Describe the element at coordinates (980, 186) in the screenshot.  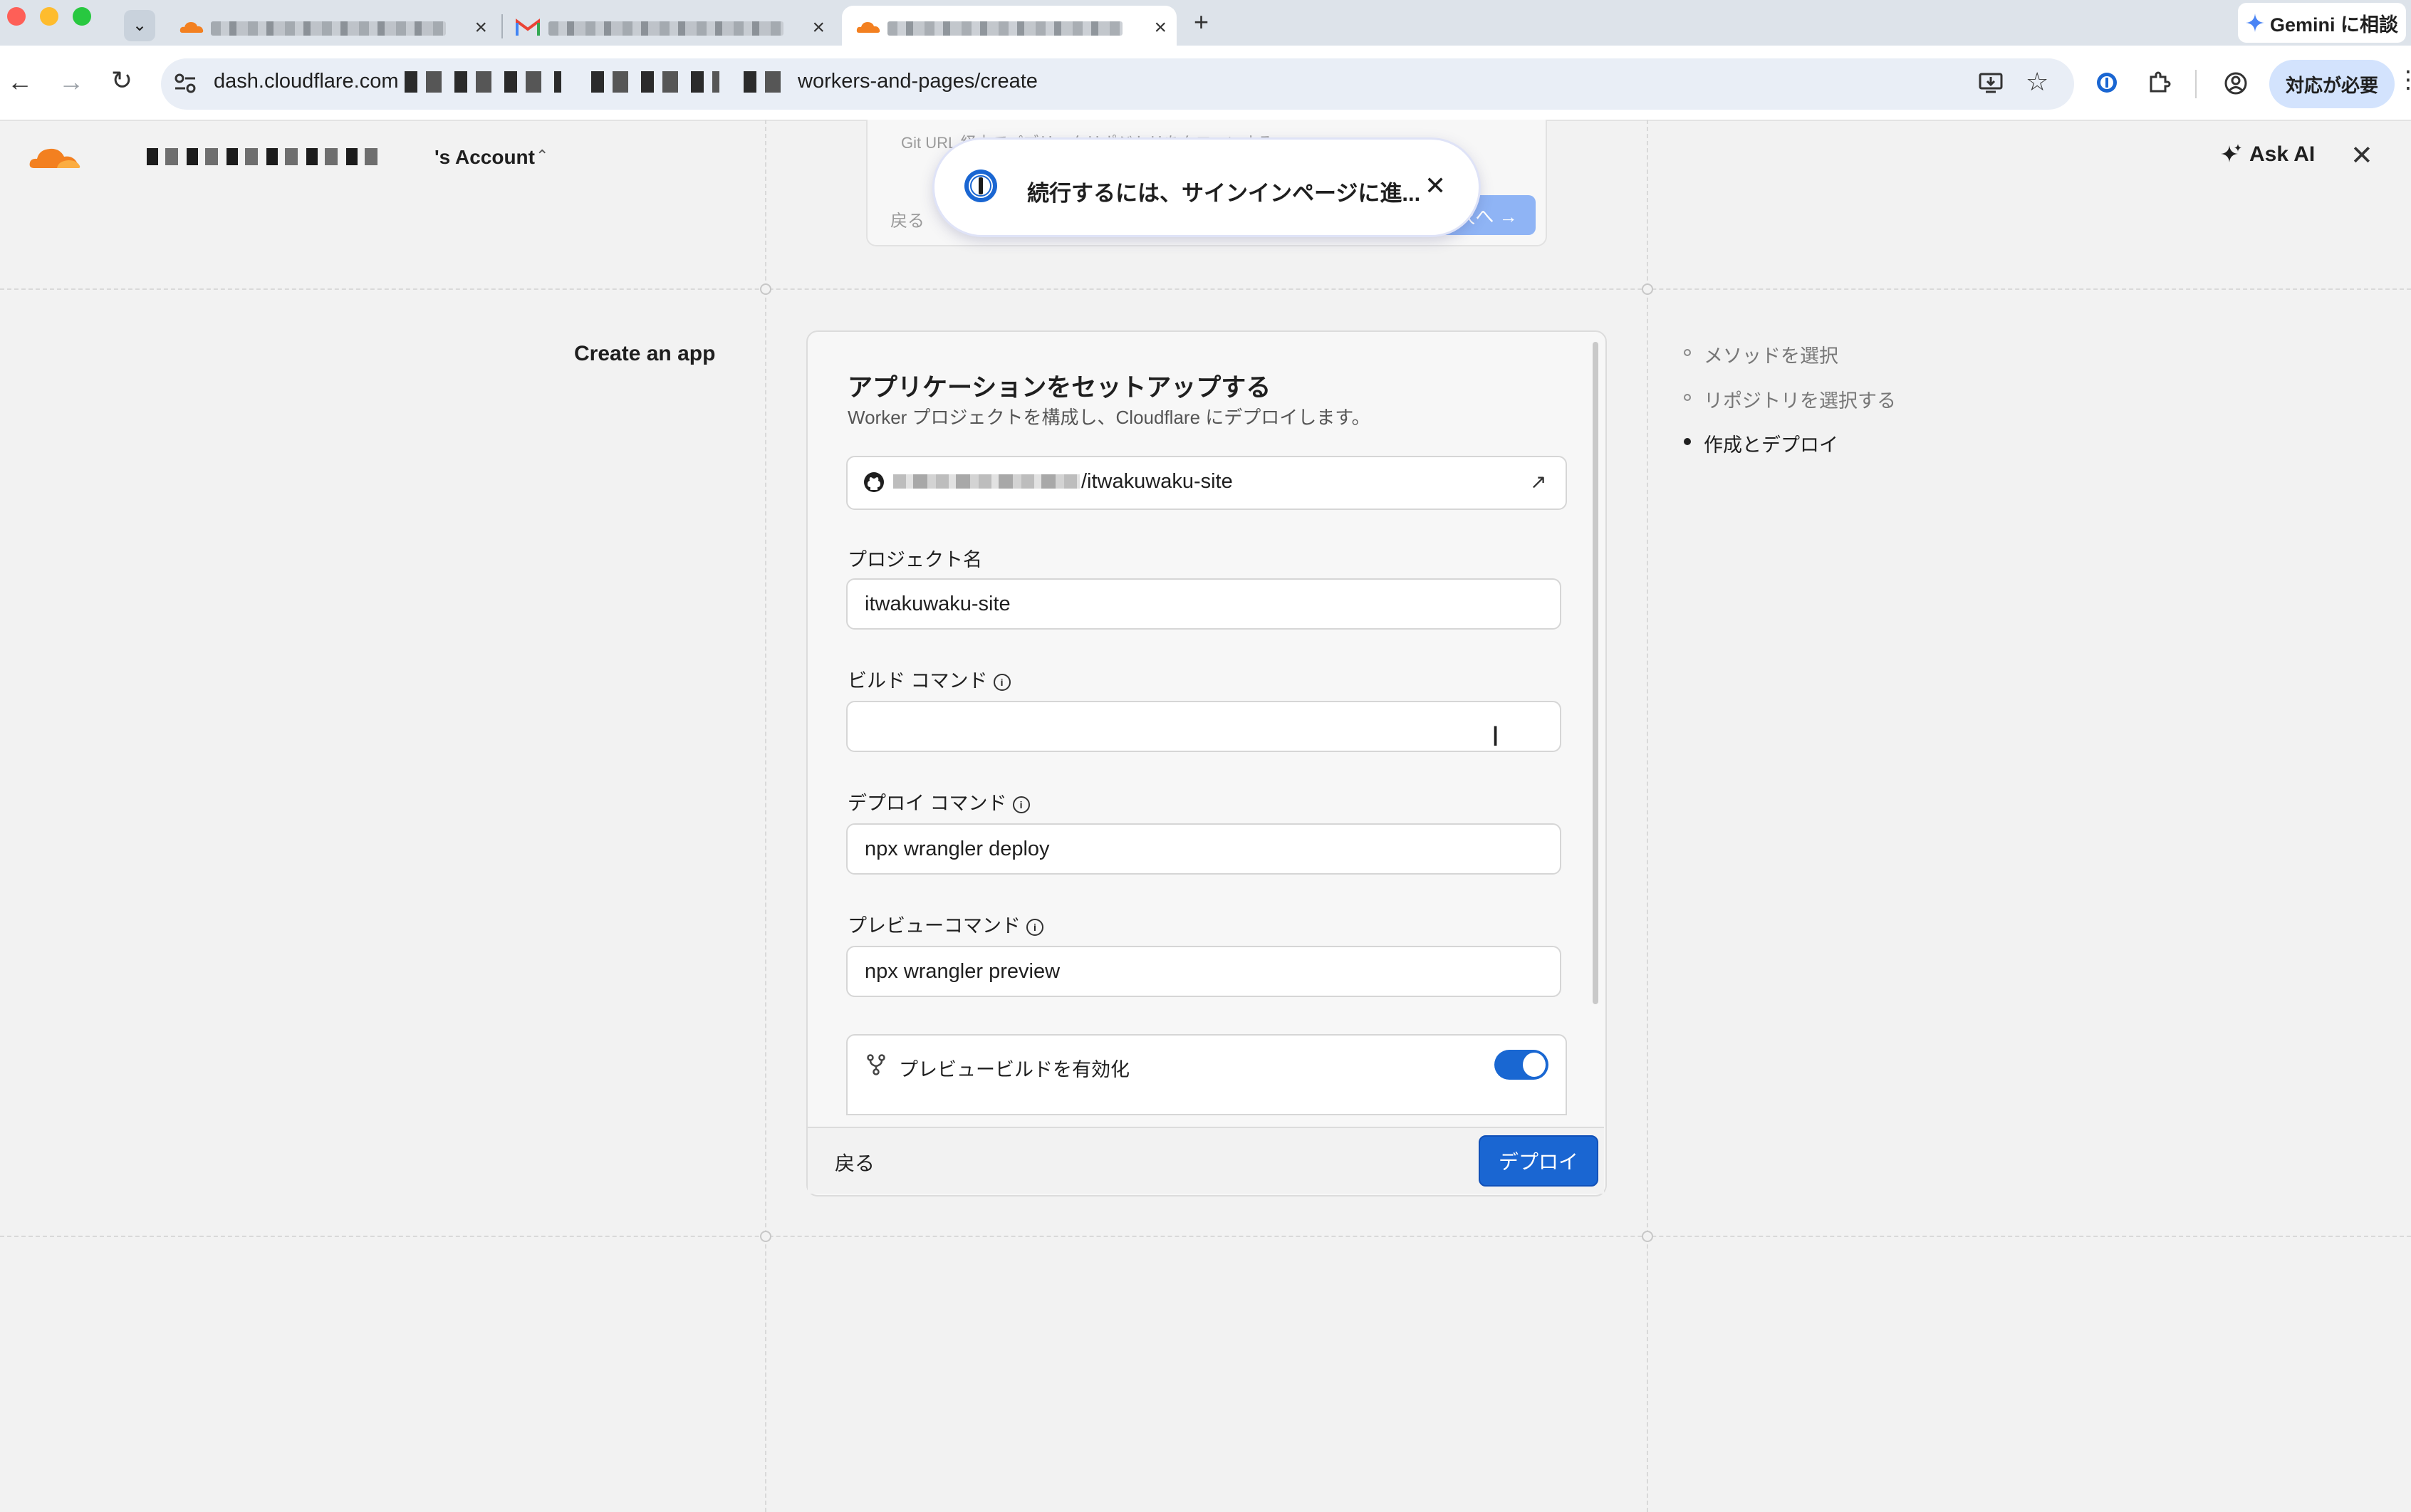
I see `onepassword-icon` at that location.